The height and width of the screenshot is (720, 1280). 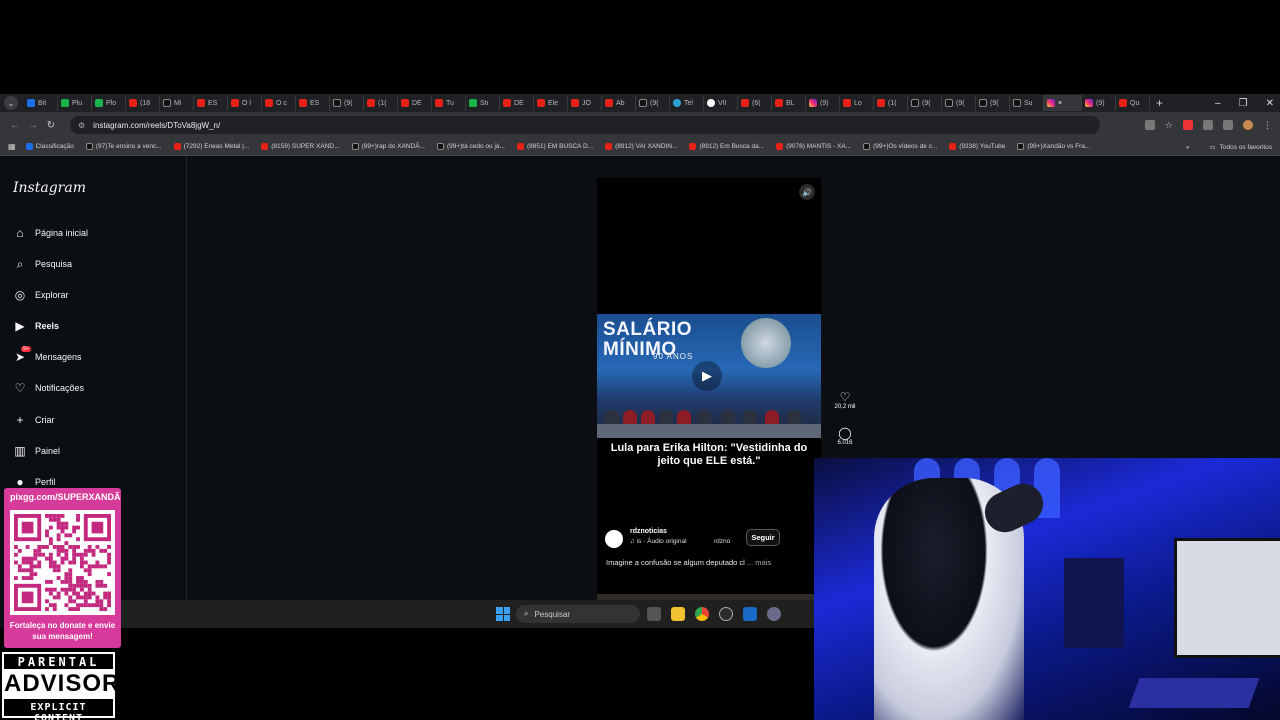 I want to click on new-tab-button: +, so click(x=1159, y=103).